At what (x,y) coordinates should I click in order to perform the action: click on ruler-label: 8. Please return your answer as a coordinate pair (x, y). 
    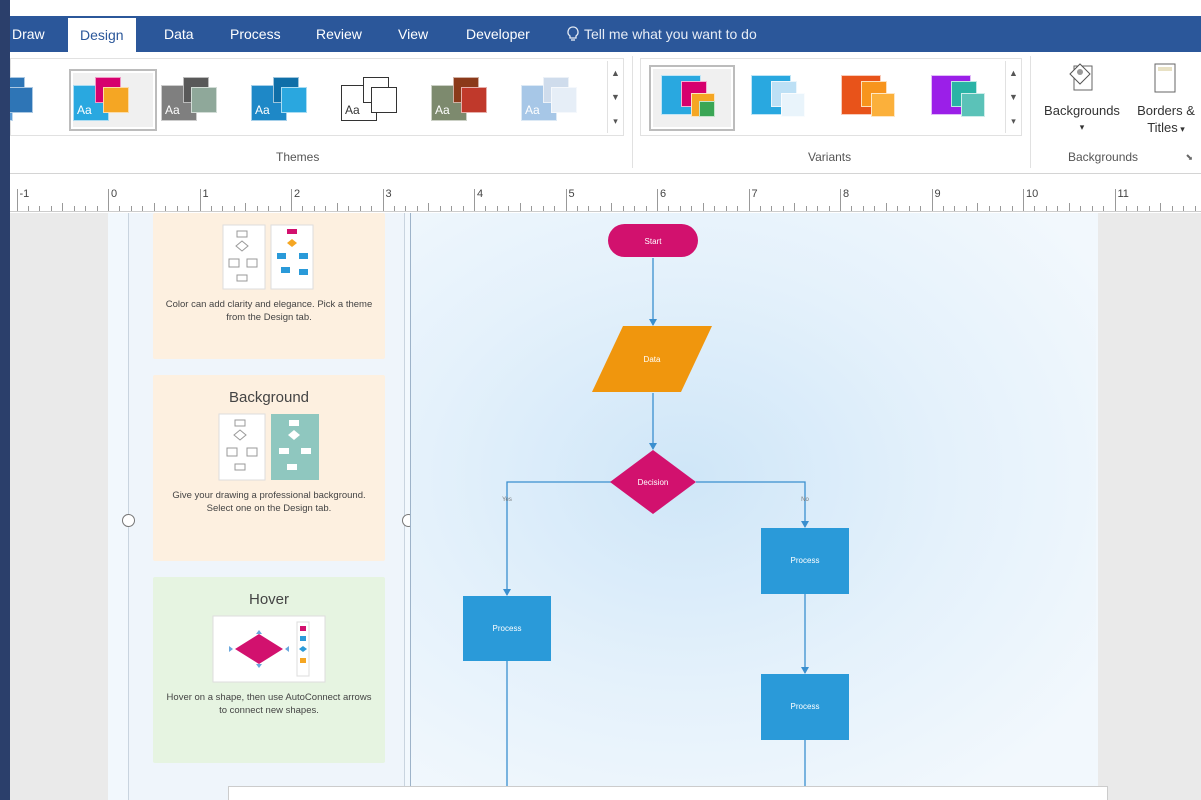
    Looking at the image, I should click on (846, 194).